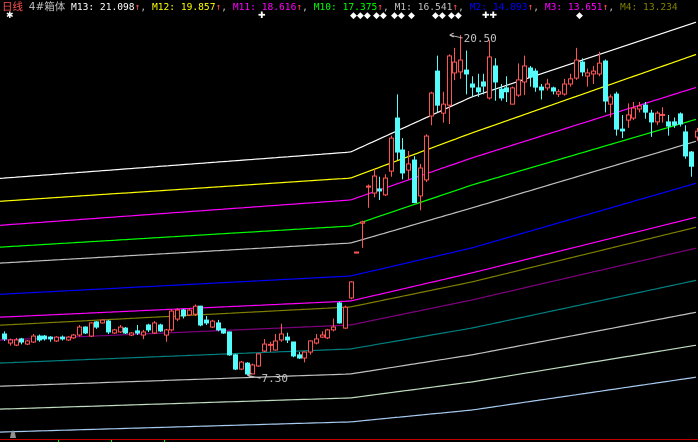 Image resolution: width=698 pixels, height=442 pixels. What do you see at coordinates (349, 16) in the screenshot?
I see `signal-markers: ✱ ✚ ◆◆◆ ◆◆ ◆◆ ◆ ◆◆ ◆◆ ✚✚ ◆` at bounding box center [349, 16].